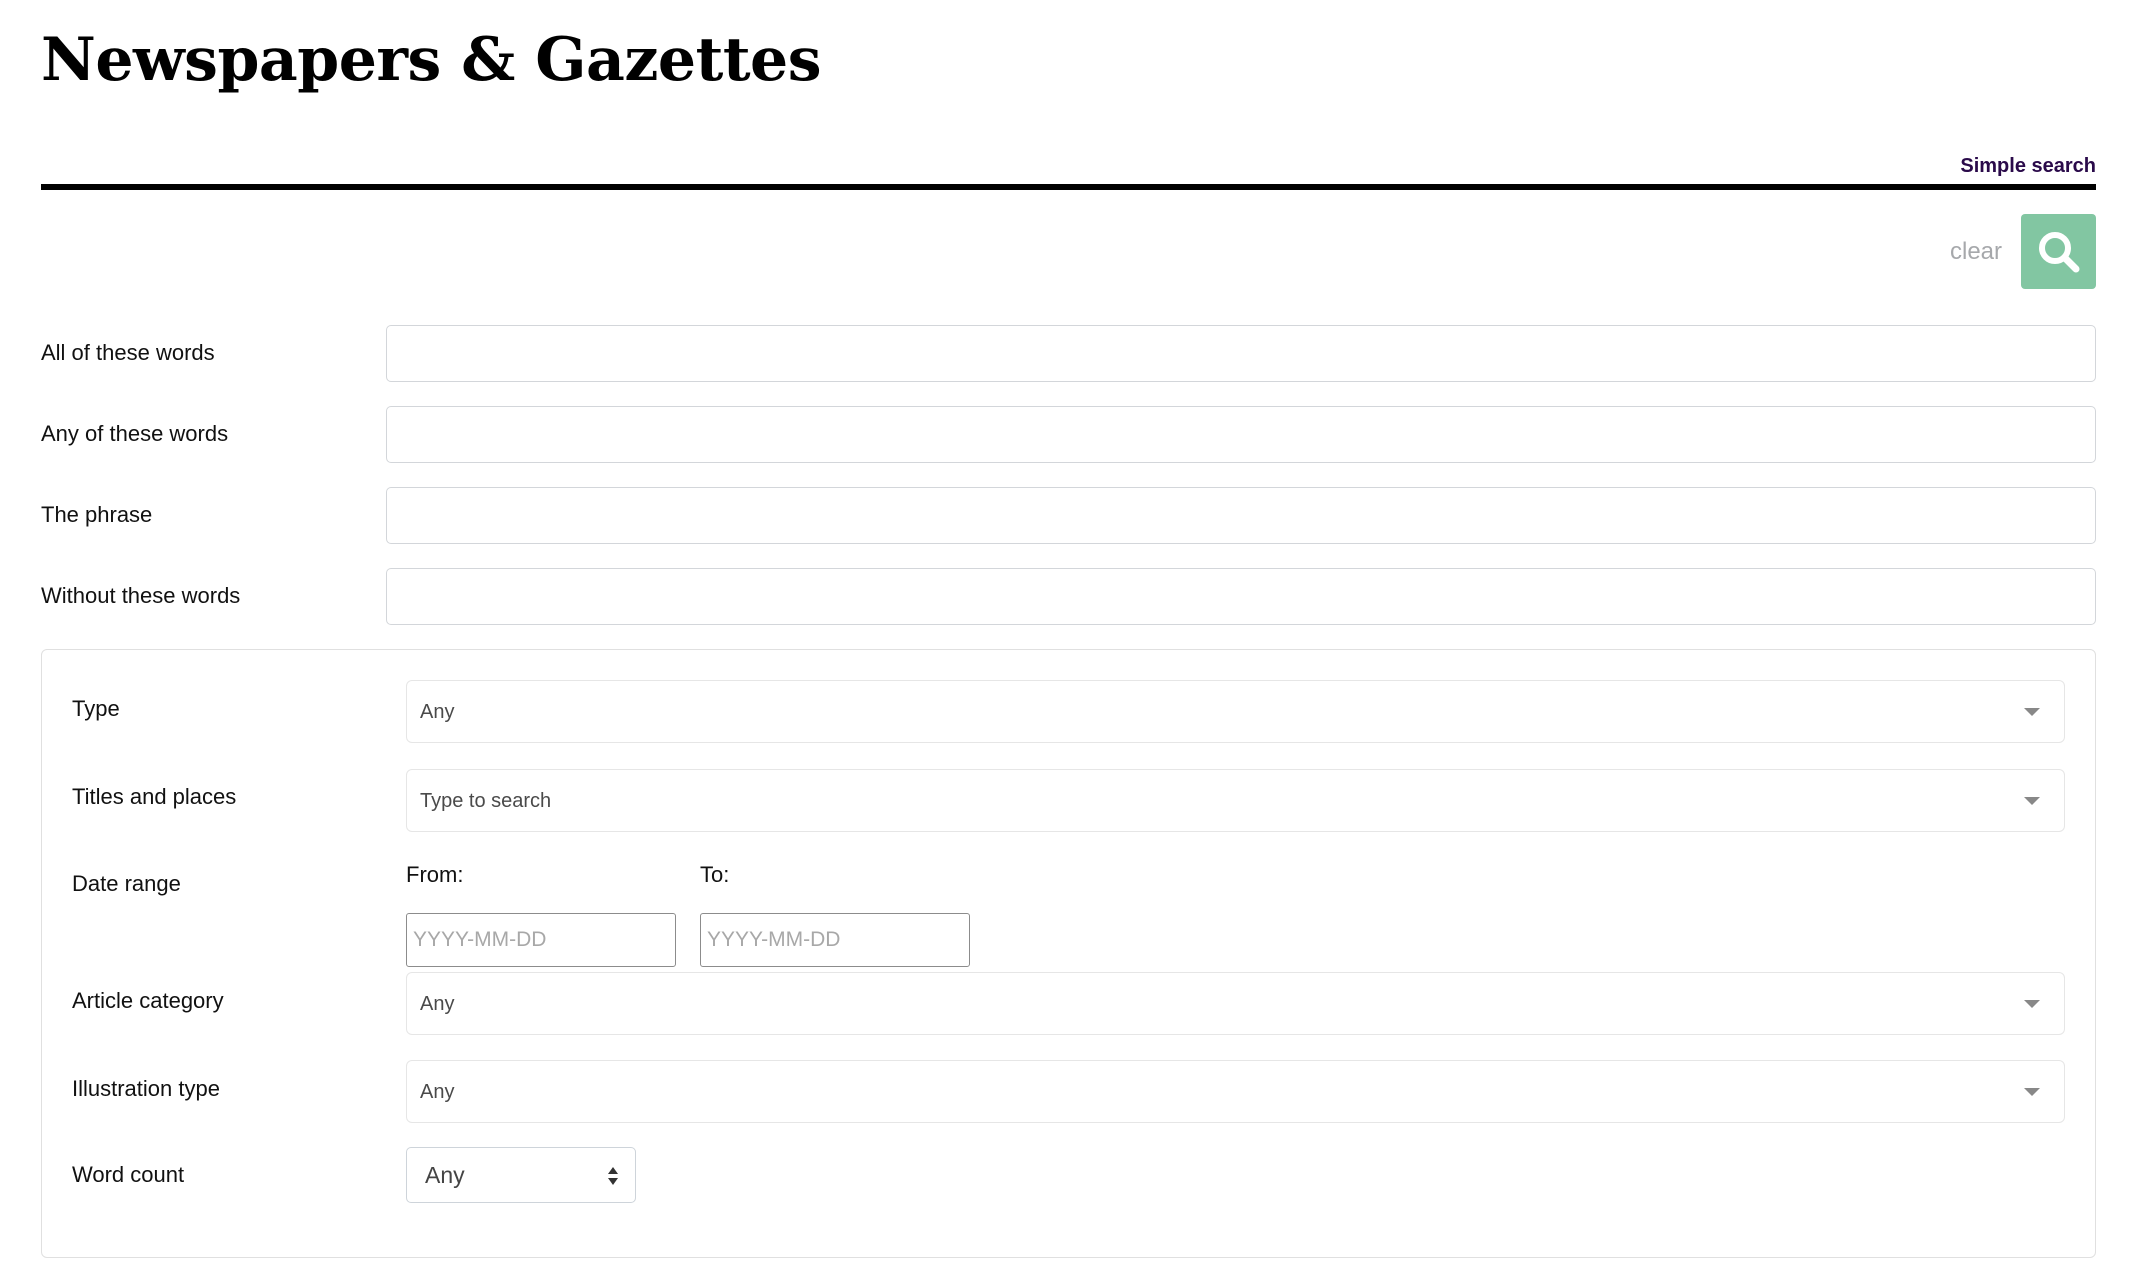 This screenshot has height=1267, width=2132. I want to click on header-divider, so click(1068, 187).